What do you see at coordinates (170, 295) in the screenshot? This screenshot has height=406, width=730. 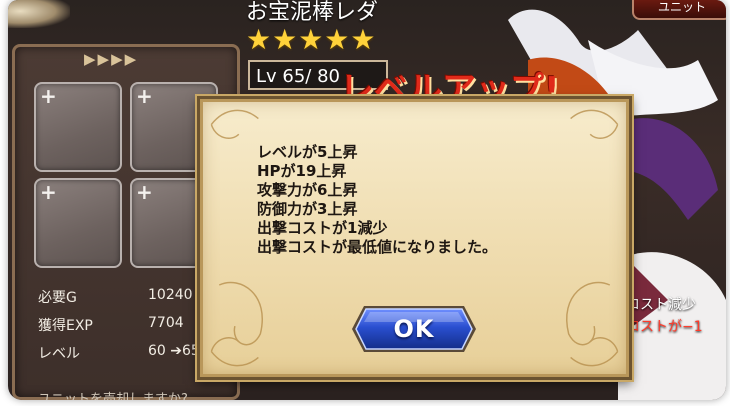 I see `stat-value: 10240` at bounding box center [170, 295].